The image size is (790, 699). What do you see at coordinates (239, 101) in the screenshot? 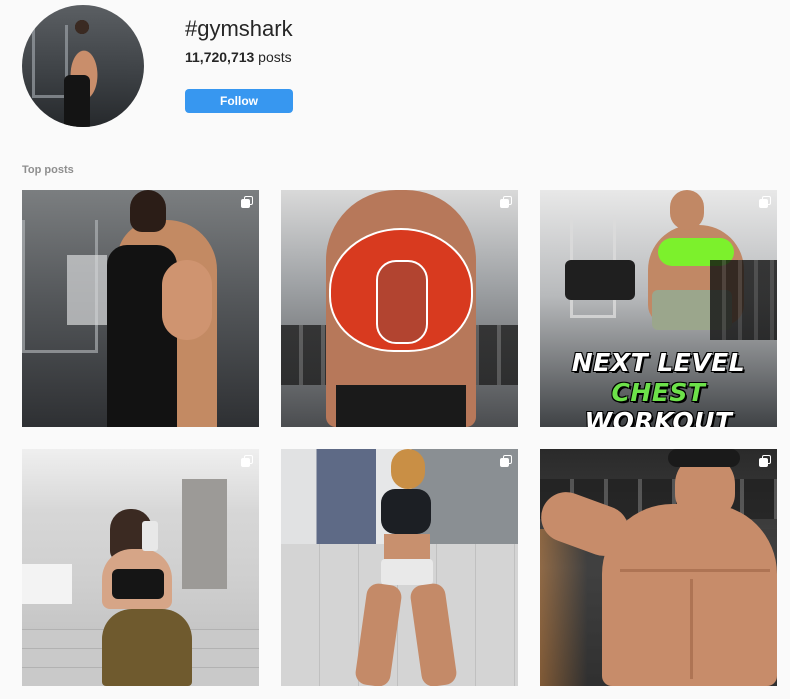
I see `follow-button: Follow` at bounding box center [239, 101].